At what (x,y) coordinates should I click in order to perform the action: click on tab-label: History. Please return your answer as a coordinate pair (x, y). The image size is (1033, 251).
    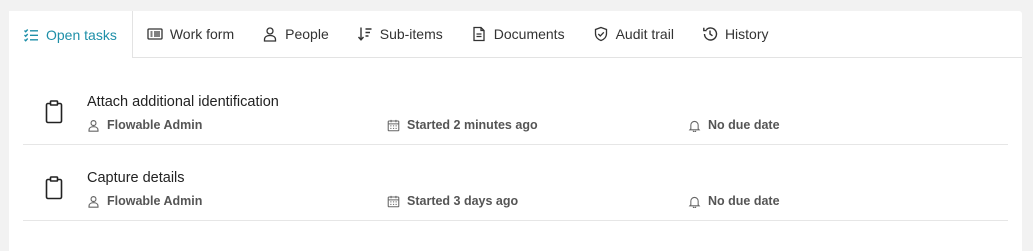
    Looking at the image, I should click on (746, 34).